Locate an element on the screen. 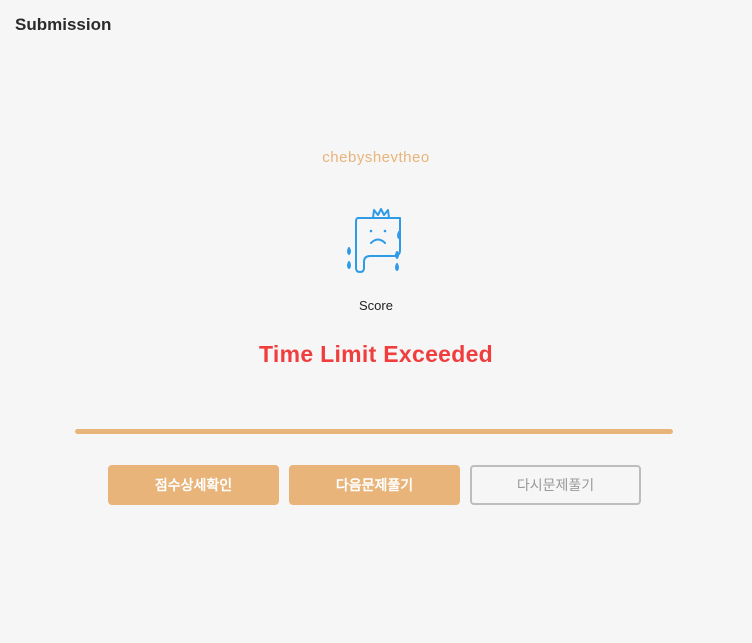  score-progress-fill is located at coordinates (374, 431).